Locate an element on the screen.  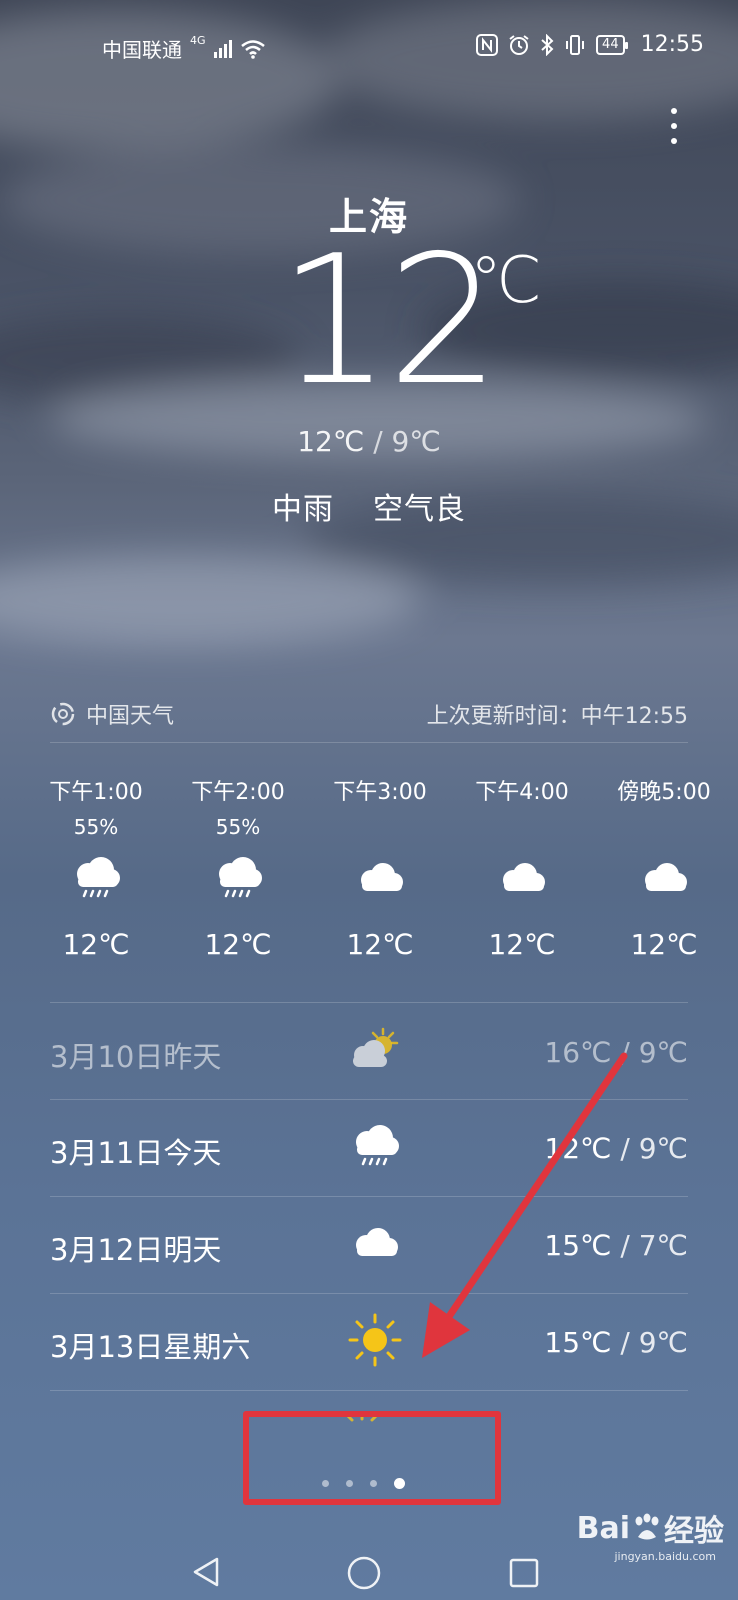
battery-icon: 44 is located at coordinates (612, 44).